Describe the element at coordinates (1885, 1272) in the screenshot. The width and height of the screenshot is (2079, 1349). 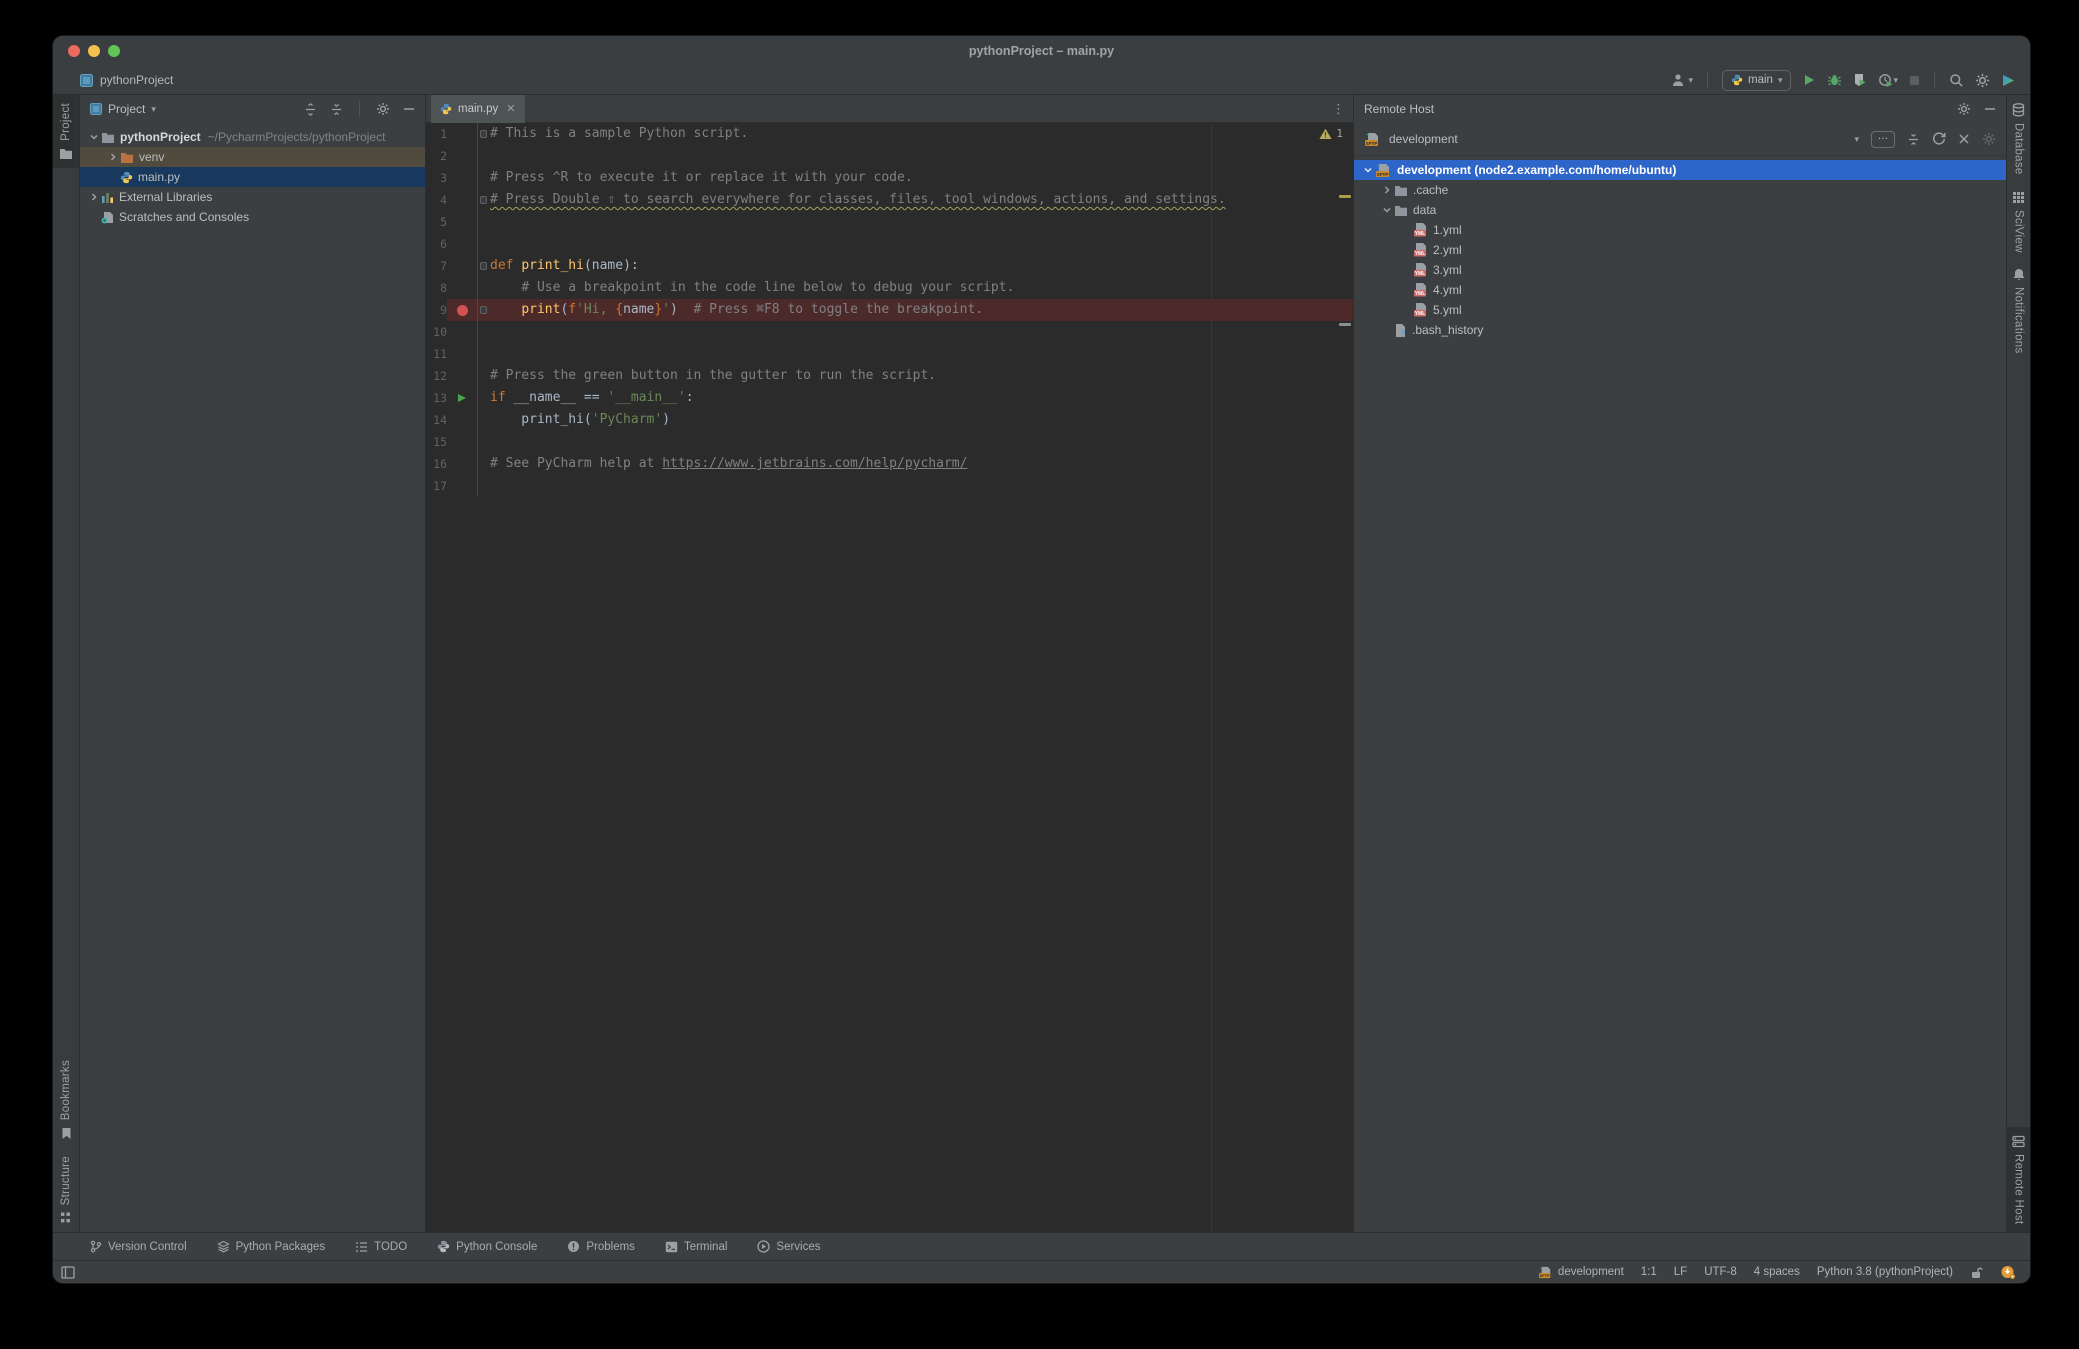
I see `status-interpreter: Python 3.8 (pythonProject)` at that location.